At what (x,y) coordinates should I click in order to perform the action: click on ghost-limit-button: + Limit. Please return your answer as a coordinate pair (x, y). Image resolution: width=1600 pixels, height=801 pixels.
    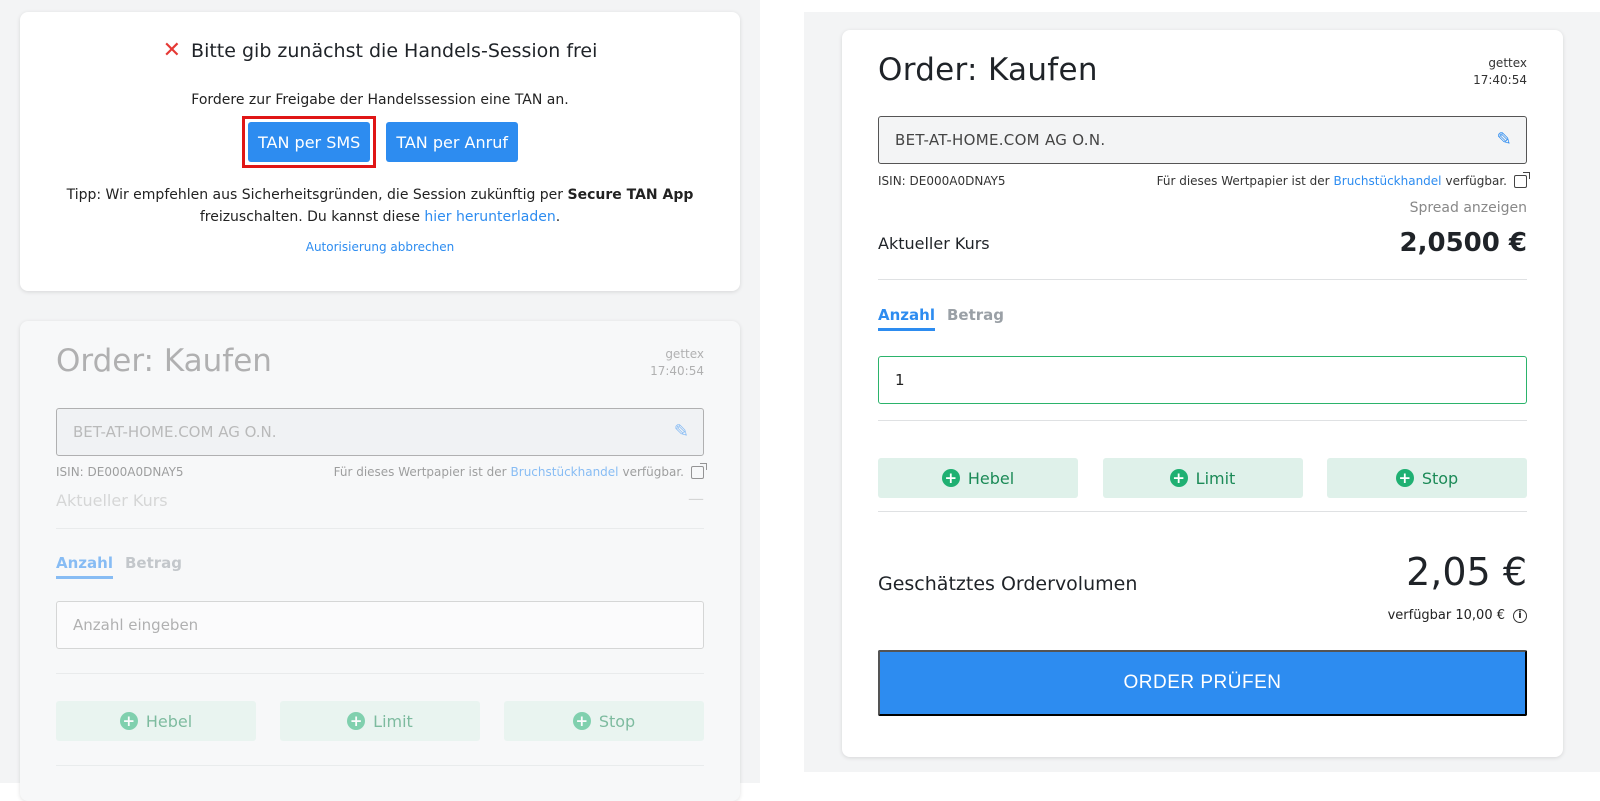
    Looking at the image, I should click on (380, 721).